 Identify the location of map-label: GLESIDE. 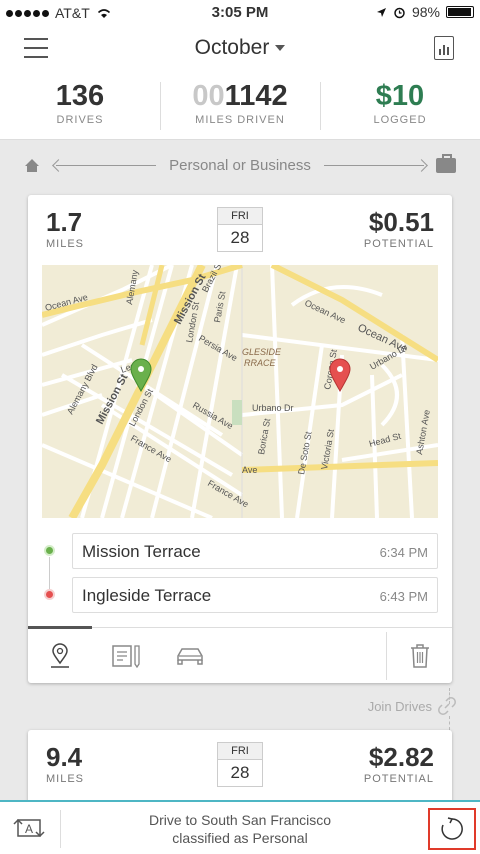
(262, 352).